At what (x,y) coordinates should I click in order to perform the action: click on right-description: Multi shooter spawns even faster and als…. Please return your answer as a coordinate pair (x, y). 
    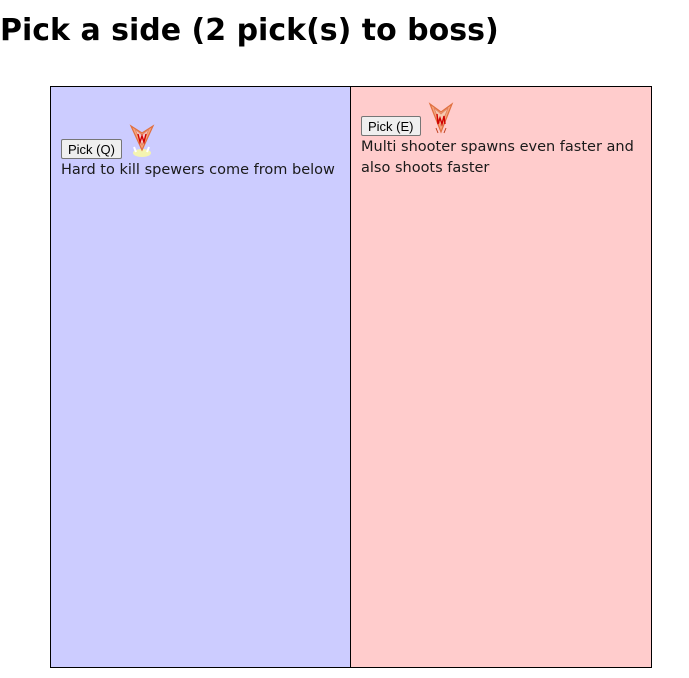
    Looking at the image, I should click on (497, 157).